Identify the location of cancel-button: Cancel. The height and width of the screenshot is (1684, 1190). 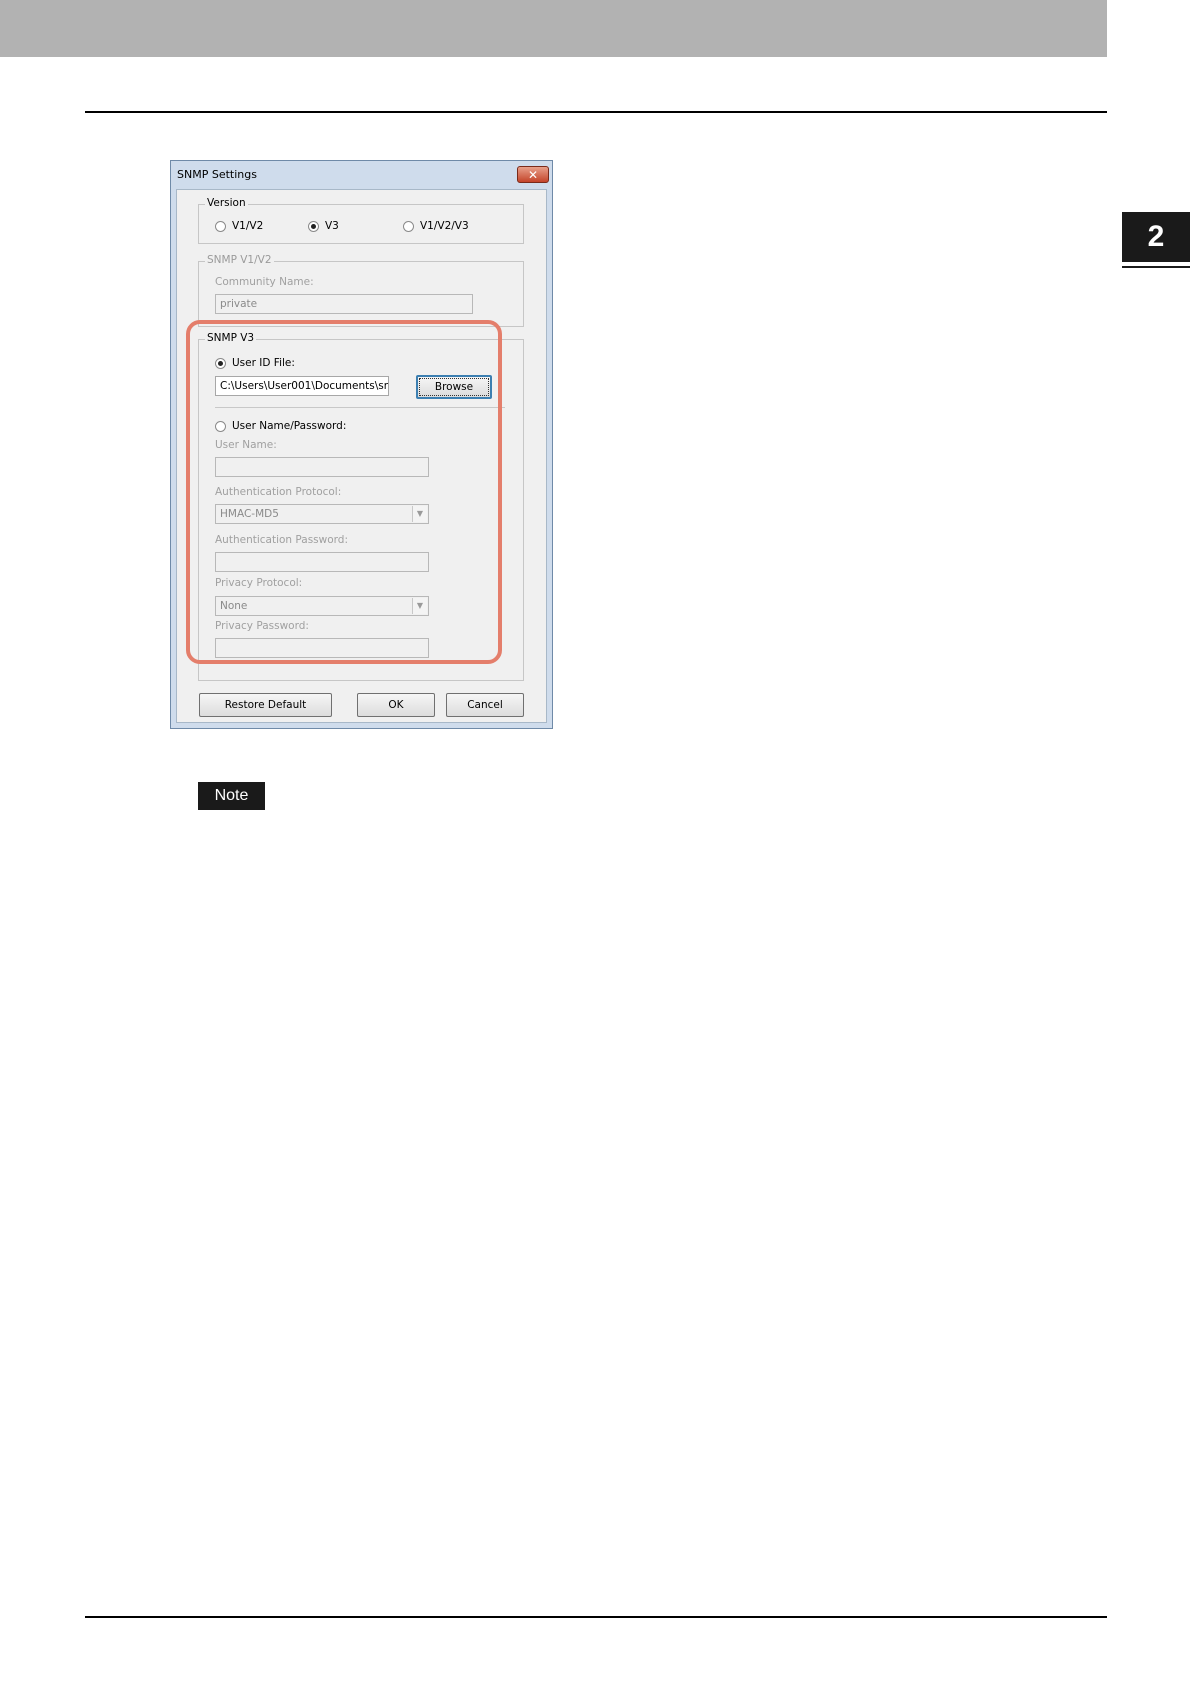
(485, 705).